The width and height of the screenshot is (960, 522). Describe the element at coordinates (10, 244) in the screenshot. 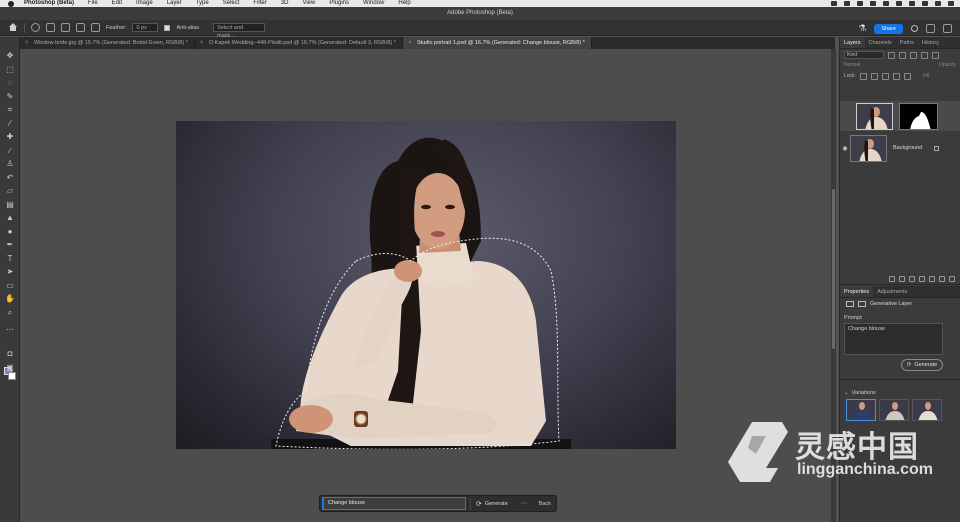

I see `pen-tool-icon: ✒` at that location.